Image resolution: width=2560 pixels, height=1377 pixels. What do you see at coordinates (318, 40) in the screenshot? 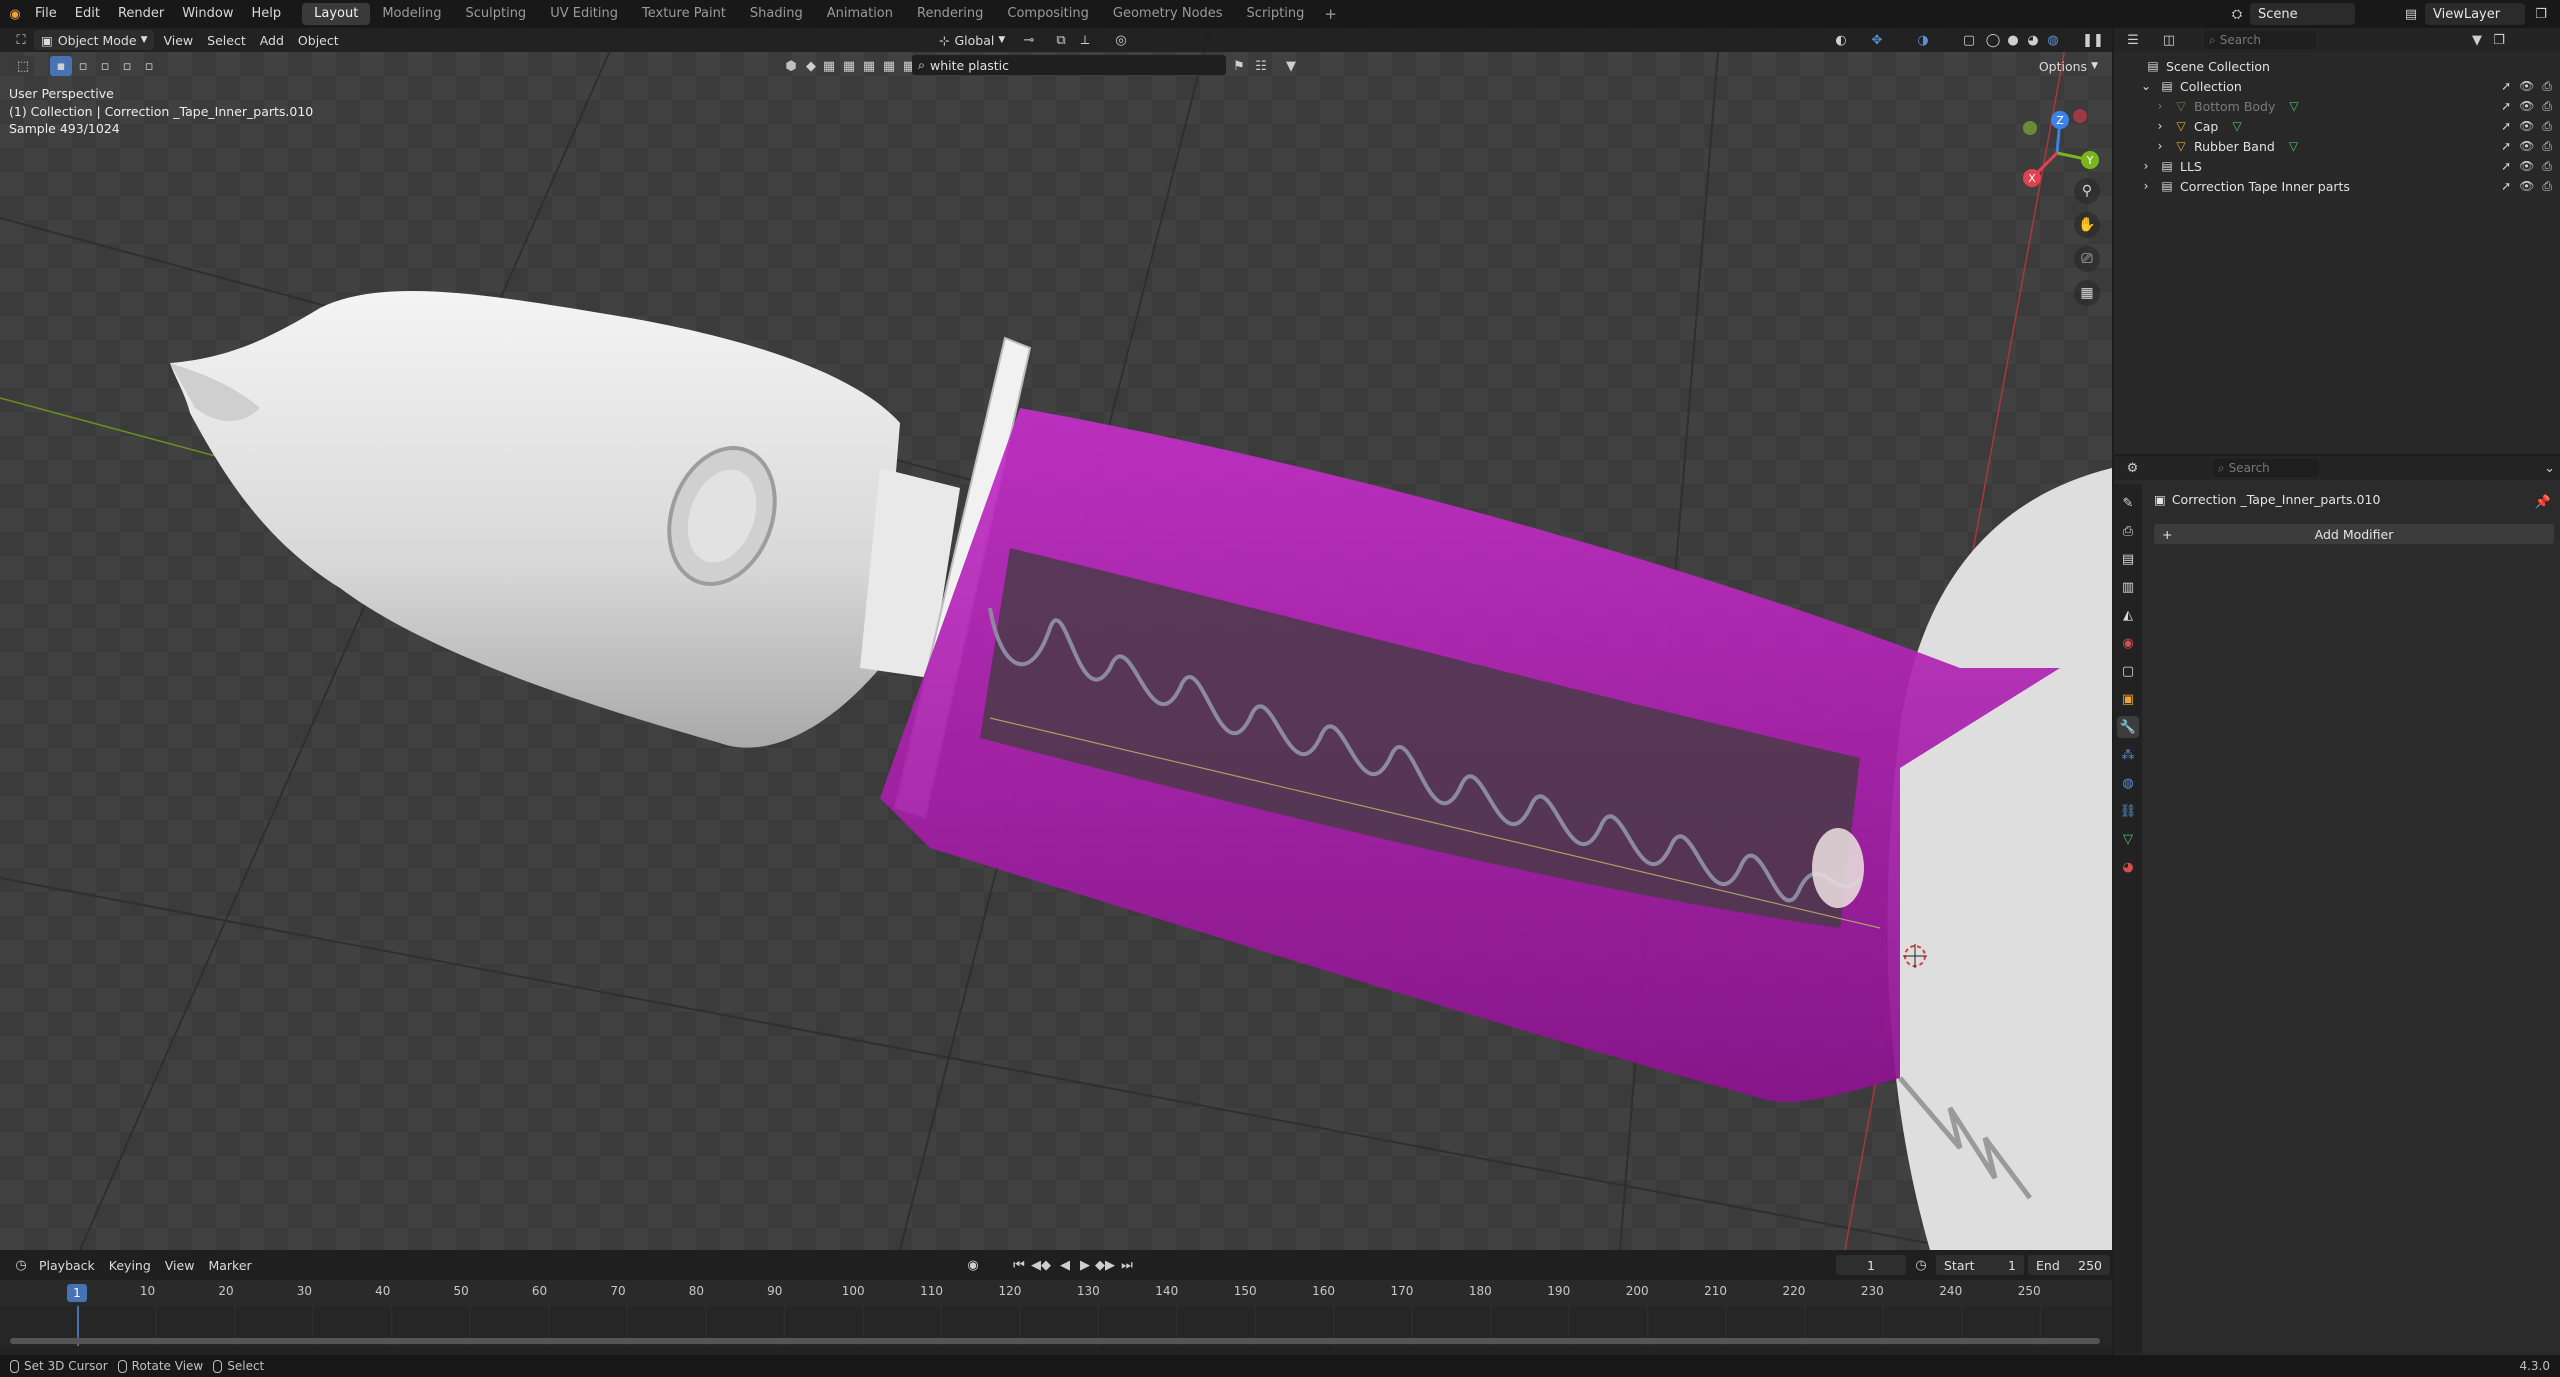
I see `menu-object: Object` at bounding box center [318, 40].